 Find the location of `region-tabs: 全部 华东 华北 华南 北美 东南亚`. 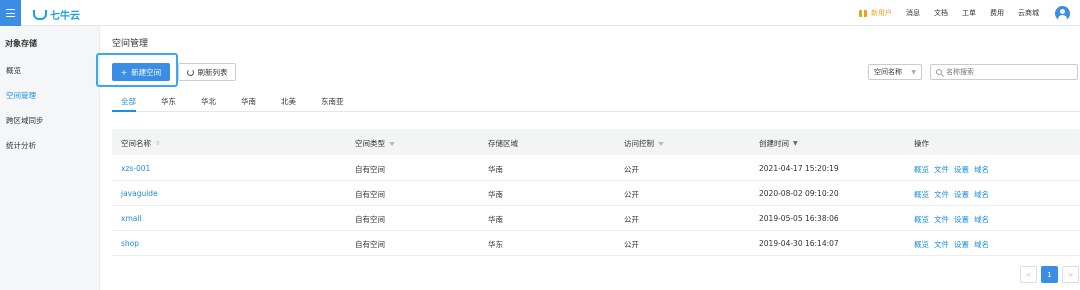

region-tabs: 全部 华东 华北 华南 北美 东南亚 is located at coordinates (596, 102).